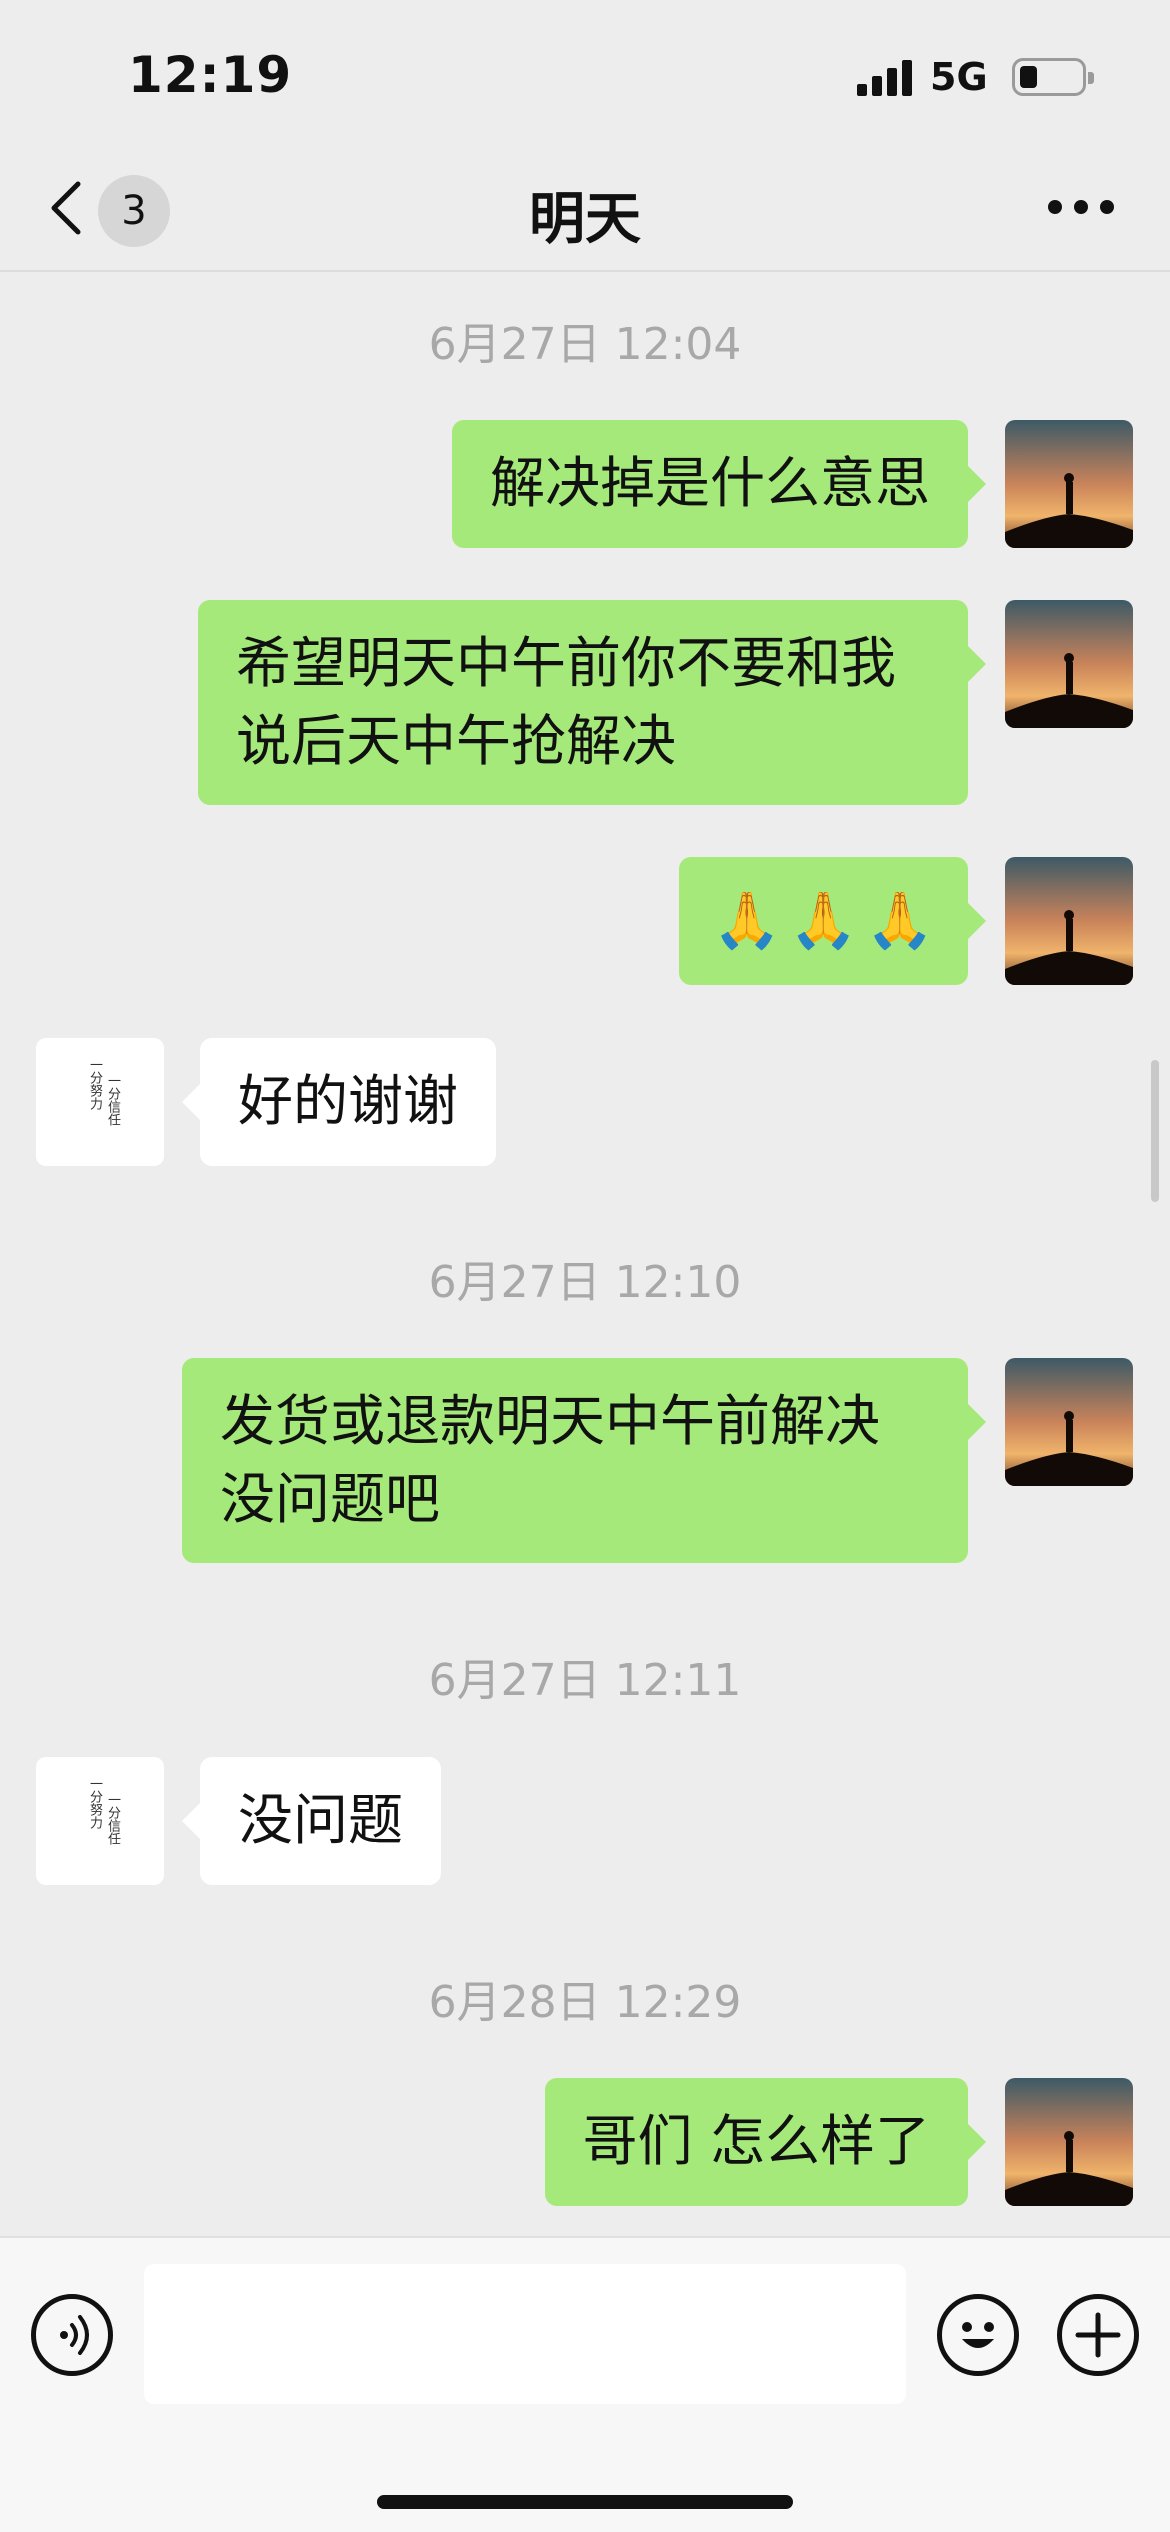  I want to click on plus-icon, so click(1098, 2335).